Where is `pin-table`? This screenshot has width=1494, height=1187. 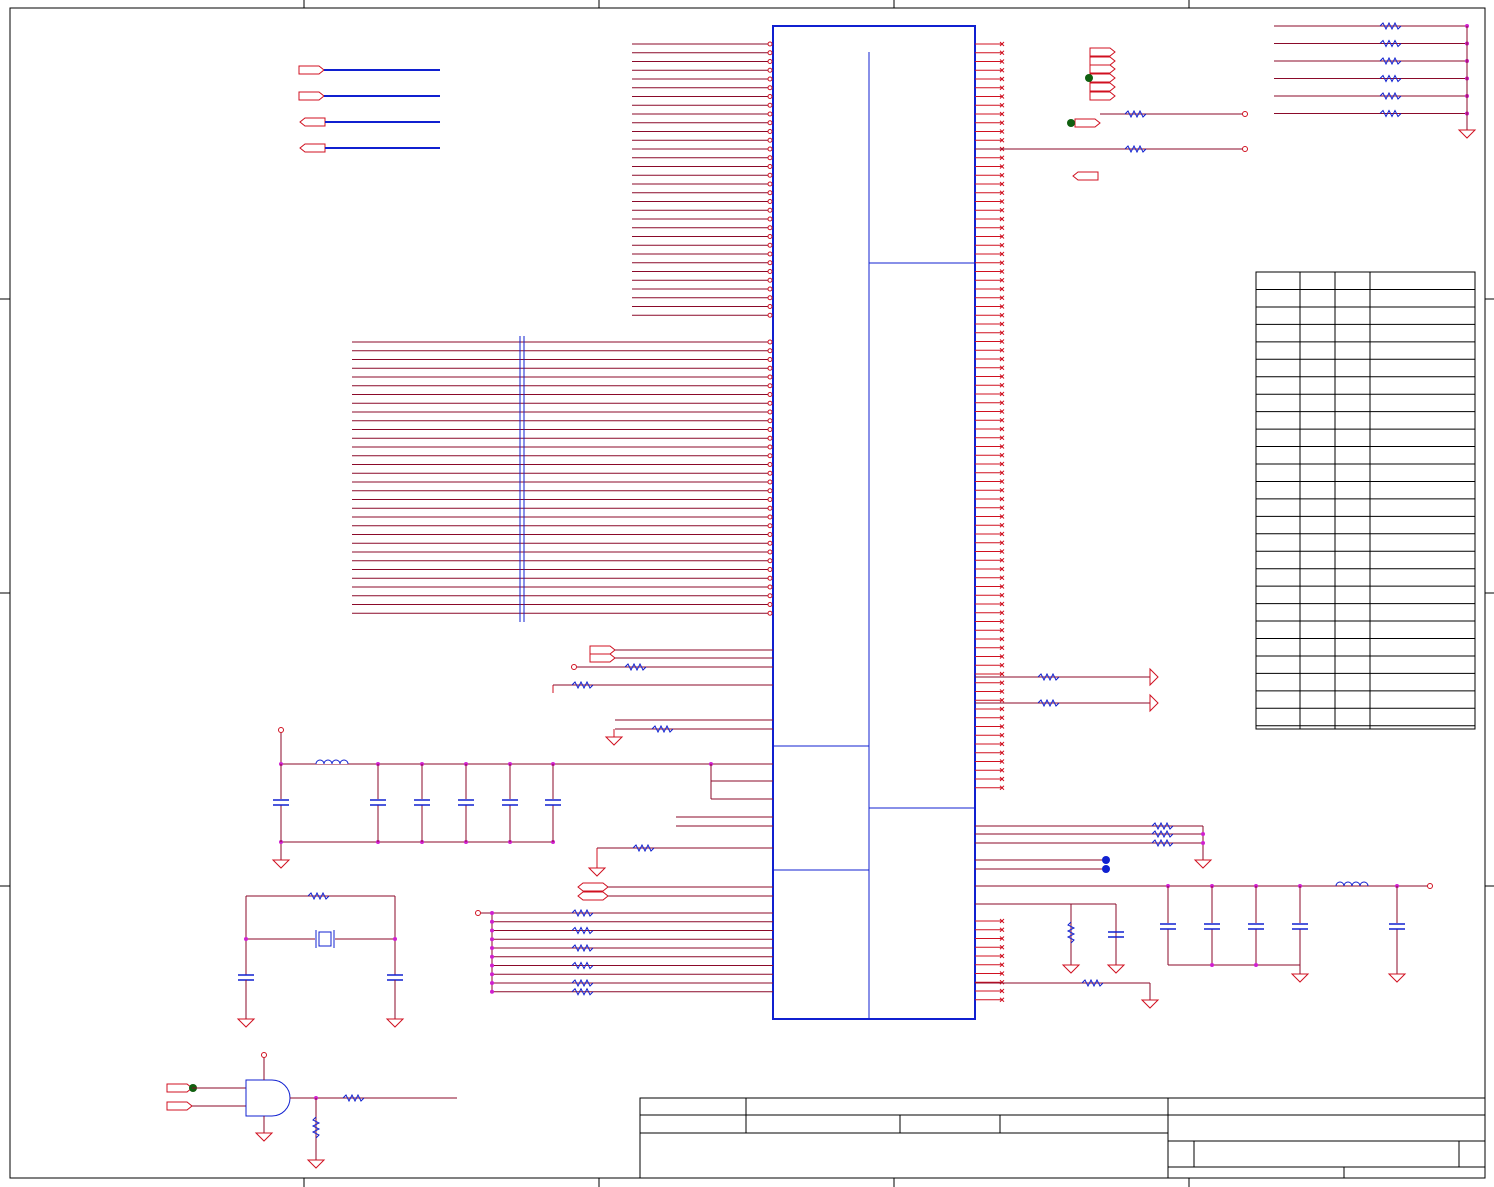 pin-table is located at coordinates (1365, 500).